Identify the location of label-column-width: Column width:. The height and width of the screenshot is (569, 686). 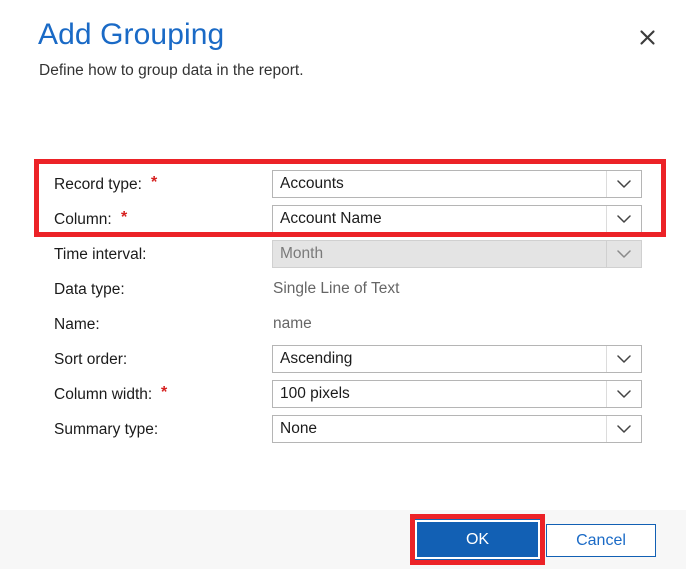
(103, 394).